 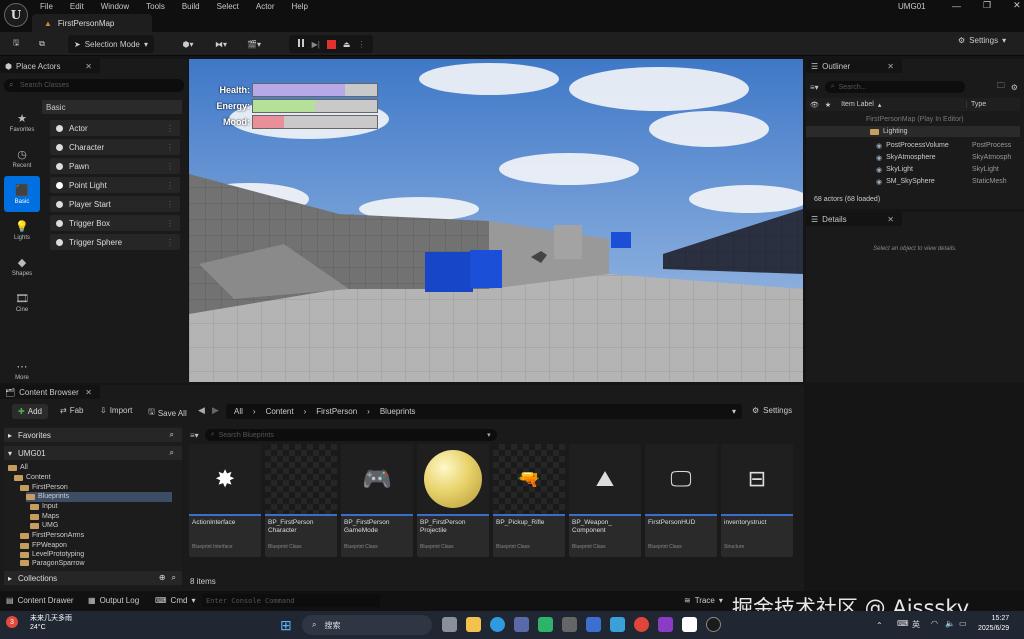 What do you see at coordinates (16, 15) in the screenshot?
I see `unreal-logo-icon: U` at bounding box center [16, 15].